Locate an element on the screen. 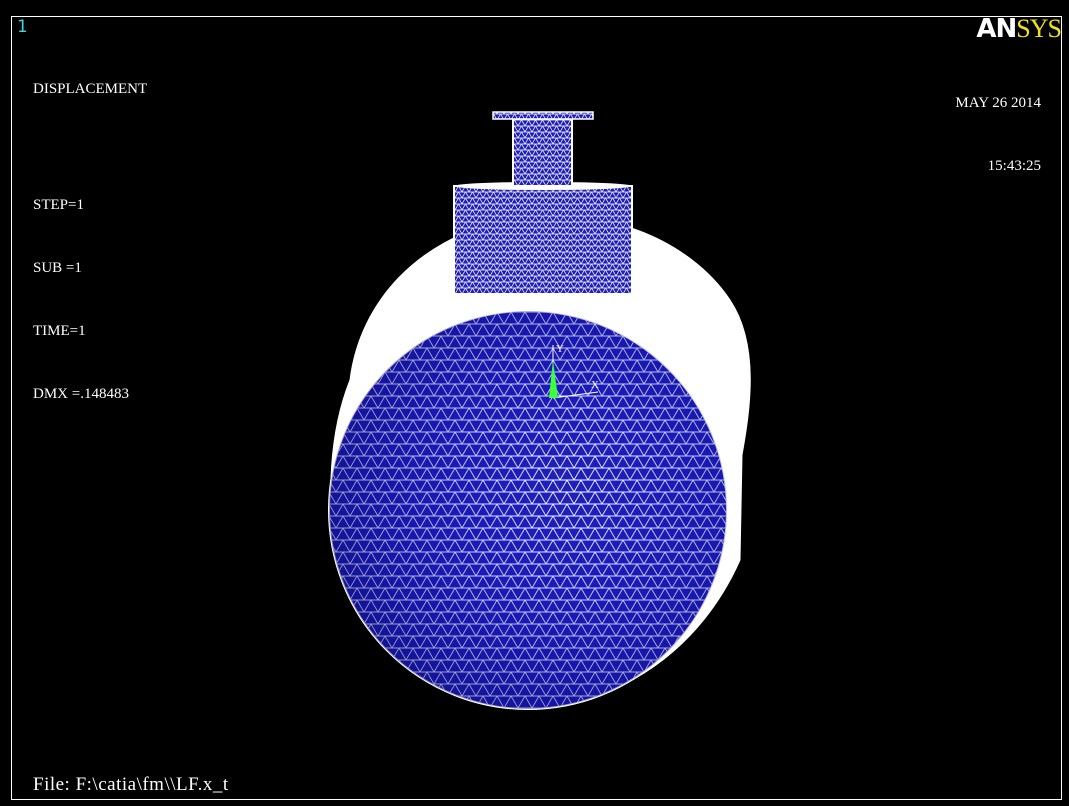 This screenshot has width=1069, height=806. top-flange is located at coordinates (543, 115).